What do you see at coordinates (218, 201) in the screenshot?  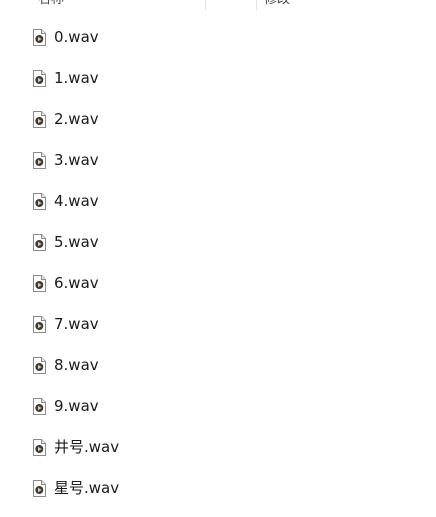 I see `file-row: 4.wav` at bounding box center [218, 201].